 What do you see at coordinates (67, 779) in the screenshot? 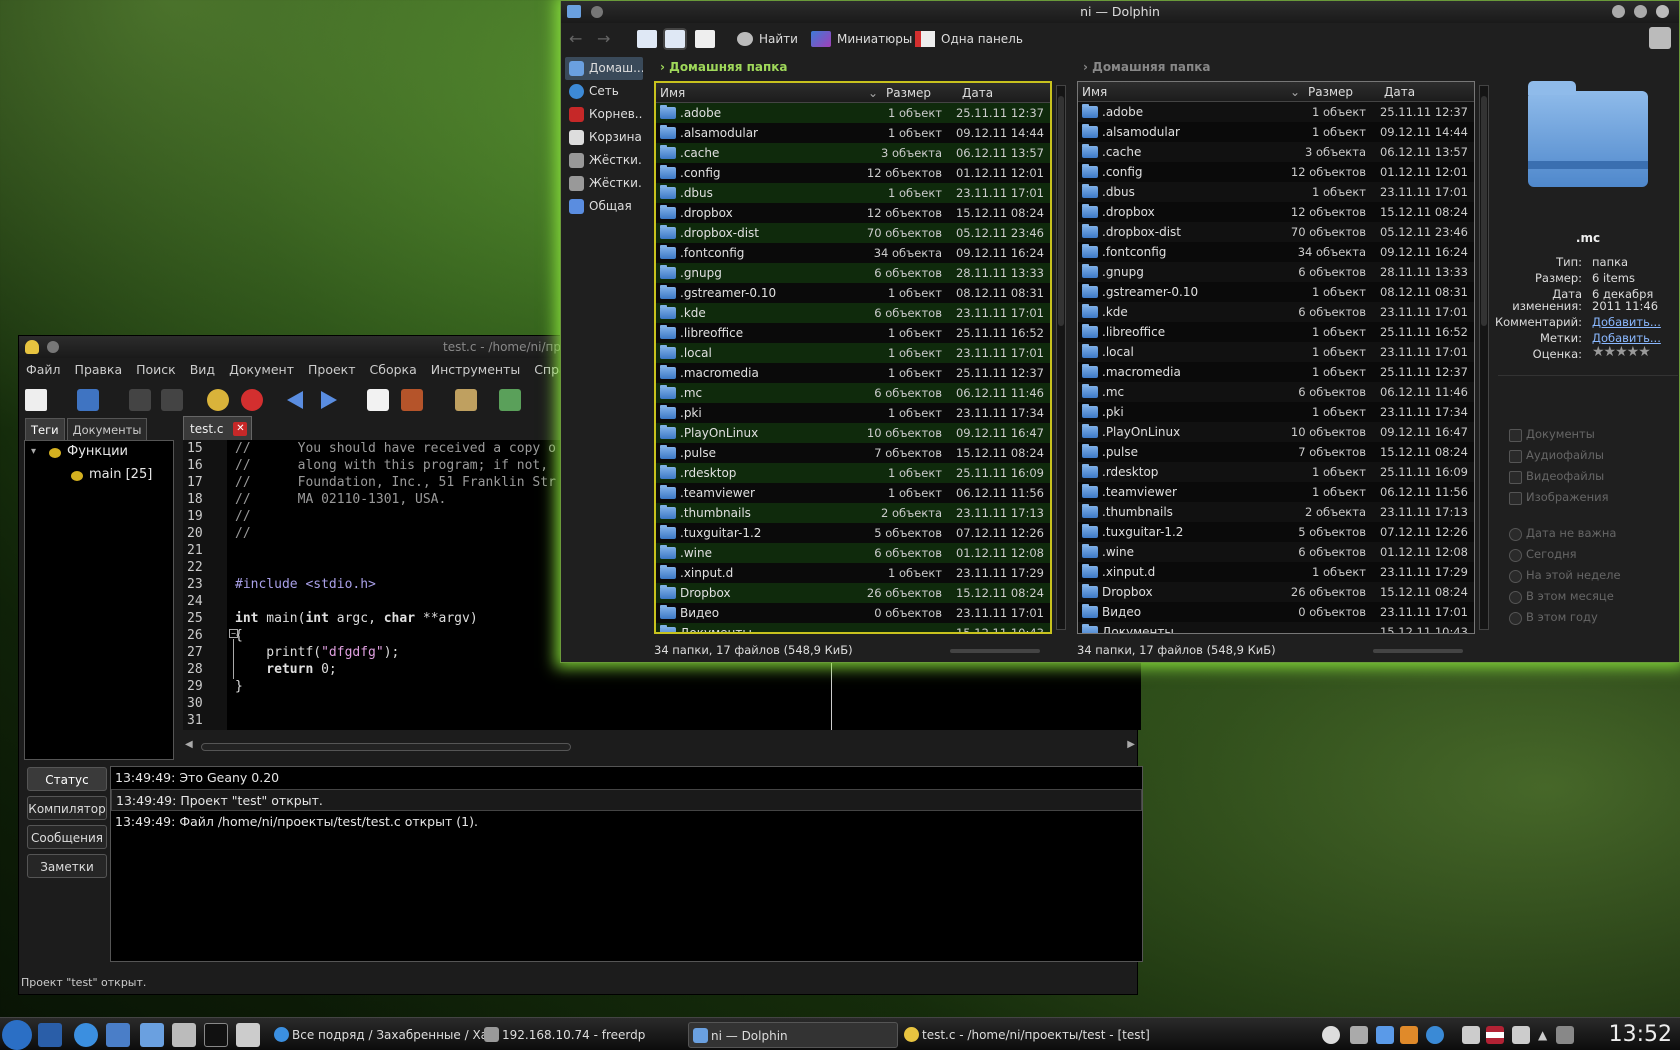
I see `tab-status: Статус` at bounding box center [67, 779].